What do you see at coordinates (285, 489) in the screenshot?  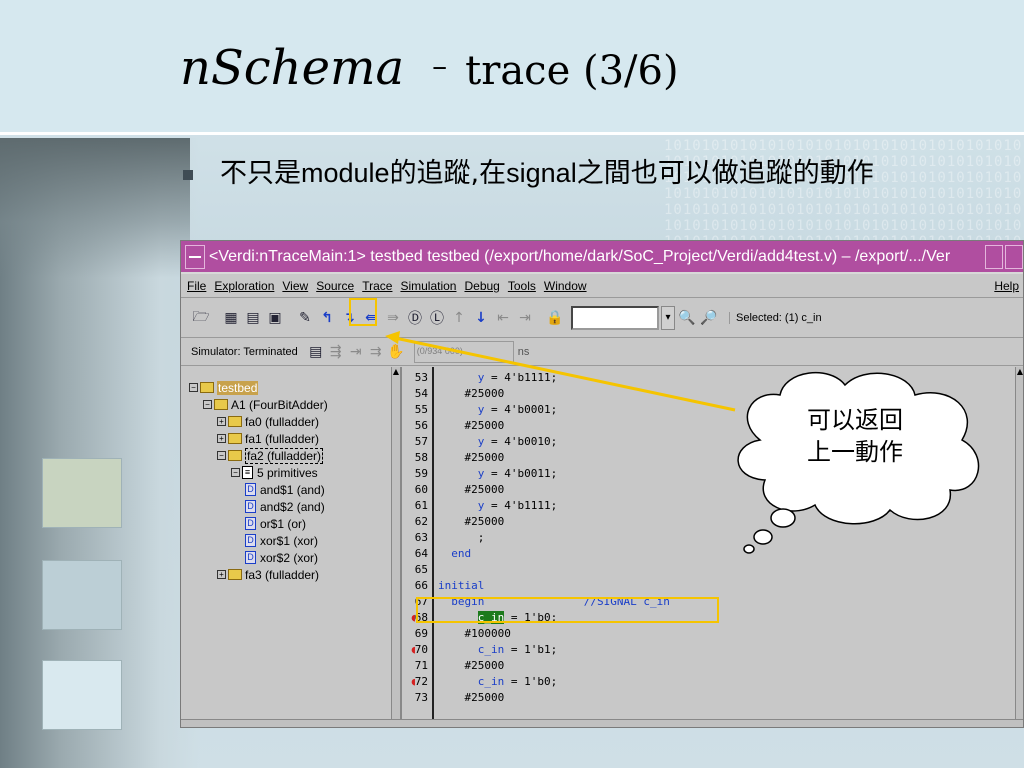 I see `tree-item: Dand$1 (and)` at bounding box center [285, 489].